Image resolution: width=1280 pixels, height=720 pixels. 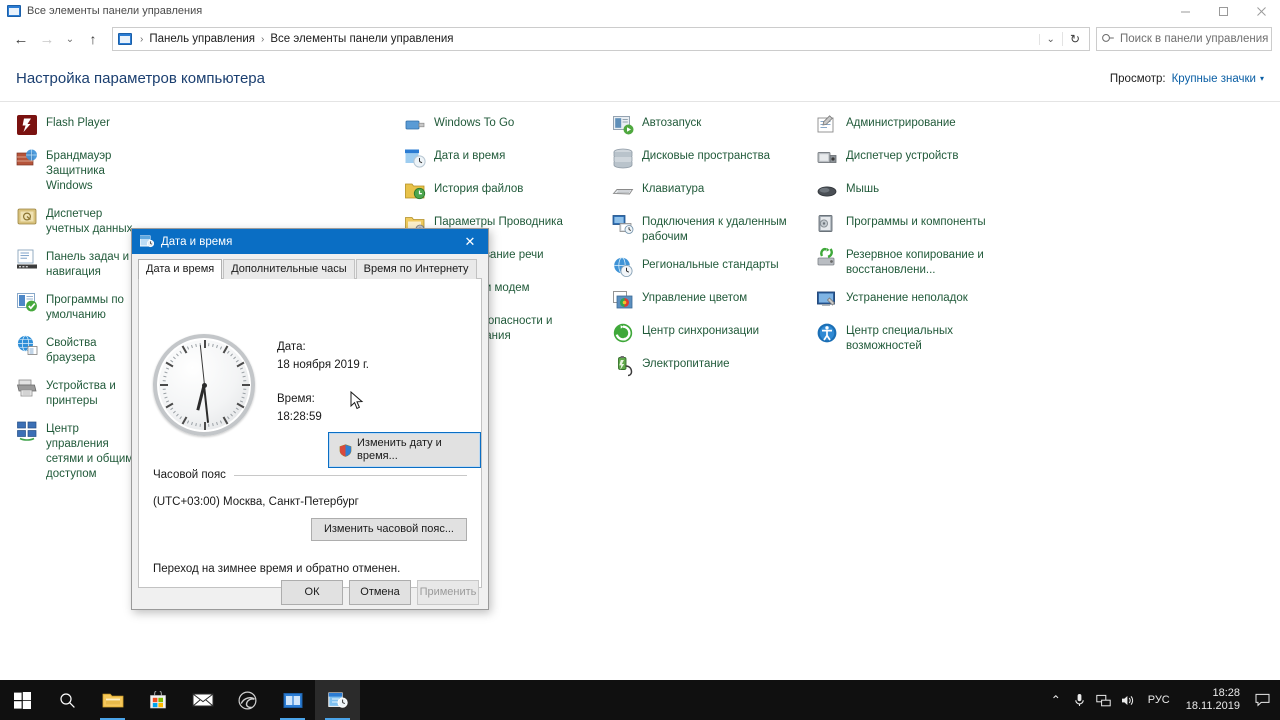 I want to click on control-panel-item-label: Электропитание, so click(x=686, y=364).